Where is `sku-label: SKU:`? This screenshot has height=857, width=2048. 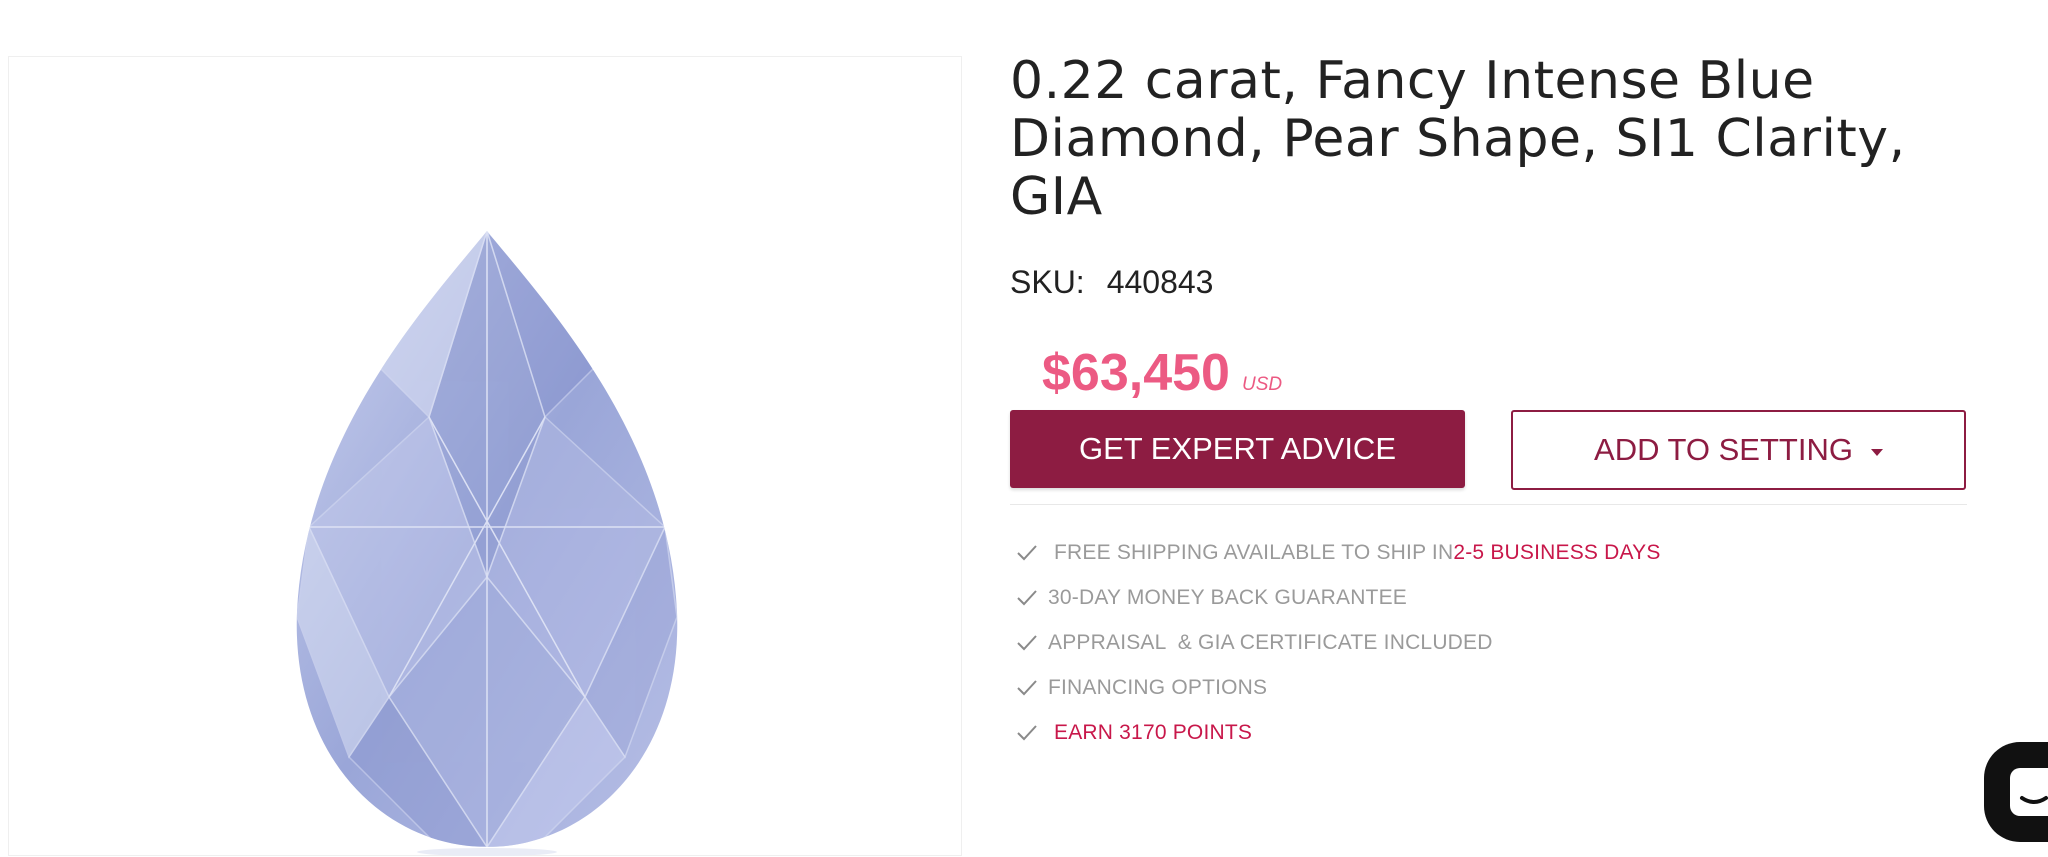
sku-label: SKU: is located at coordinates (1047, 282).